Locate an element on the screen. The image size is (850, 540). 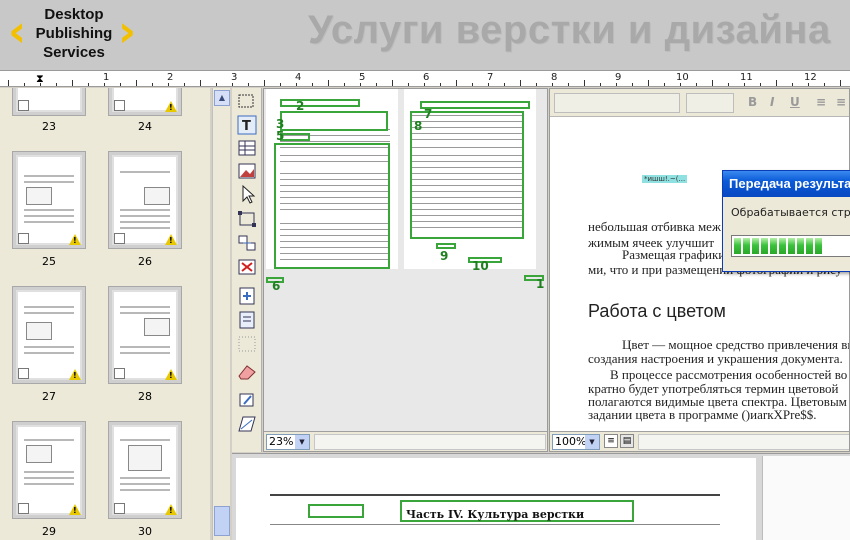
underline-icon: U is located at coordinates (795, 102).